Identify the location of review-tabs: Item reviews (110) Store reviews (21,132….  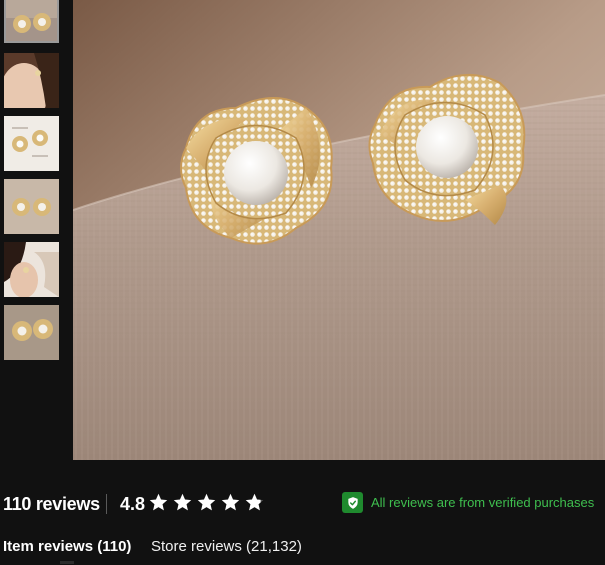
(302, 548).